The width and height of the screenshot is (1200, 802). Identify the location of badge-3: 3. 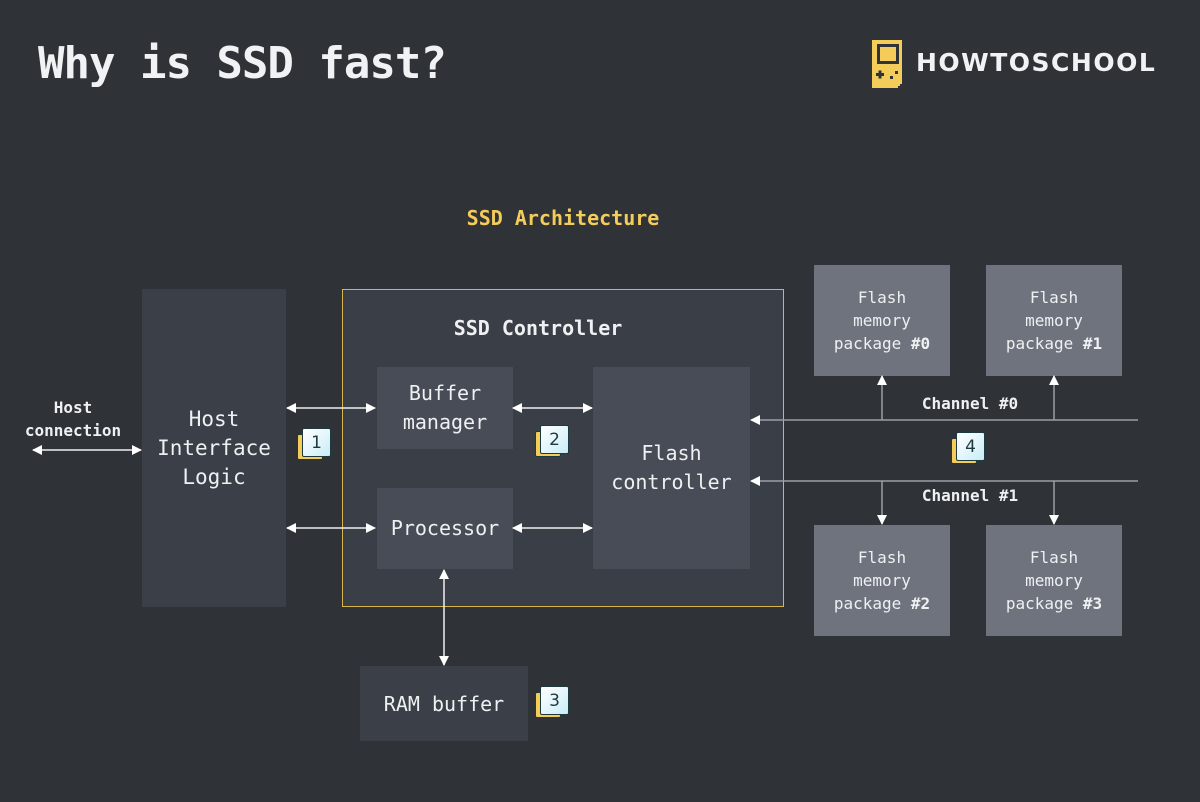
(552, 703).